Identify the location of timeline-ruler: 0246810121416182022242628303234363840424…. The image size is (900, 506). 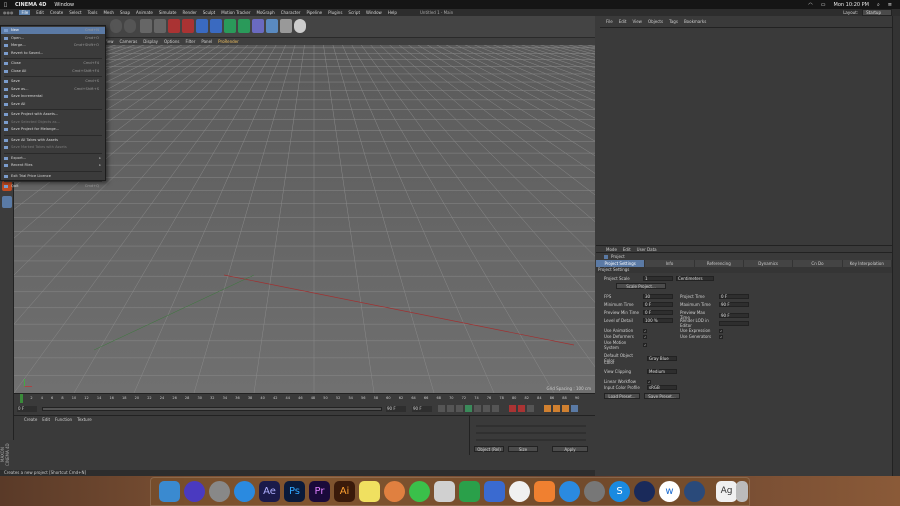
(304, 398).